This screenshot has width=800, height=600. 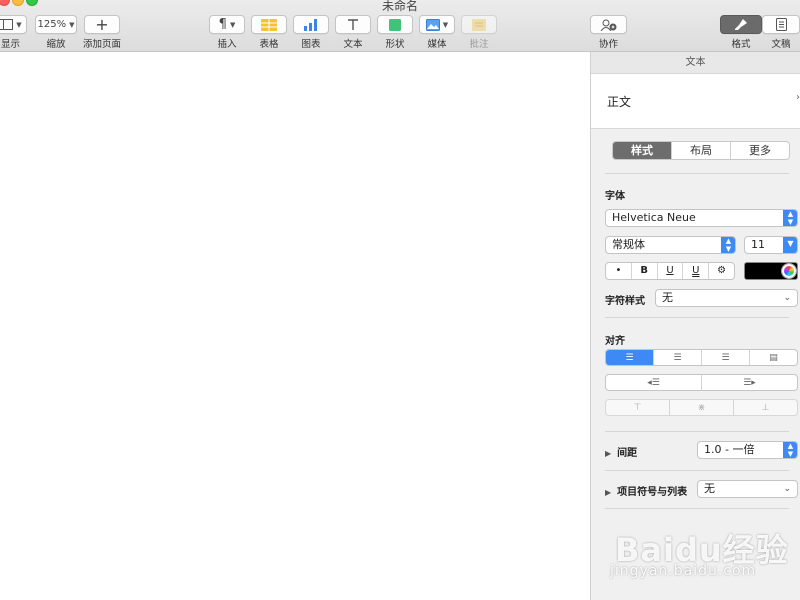 I want to click on tab-more: 更多, so click(x=760, y=150).